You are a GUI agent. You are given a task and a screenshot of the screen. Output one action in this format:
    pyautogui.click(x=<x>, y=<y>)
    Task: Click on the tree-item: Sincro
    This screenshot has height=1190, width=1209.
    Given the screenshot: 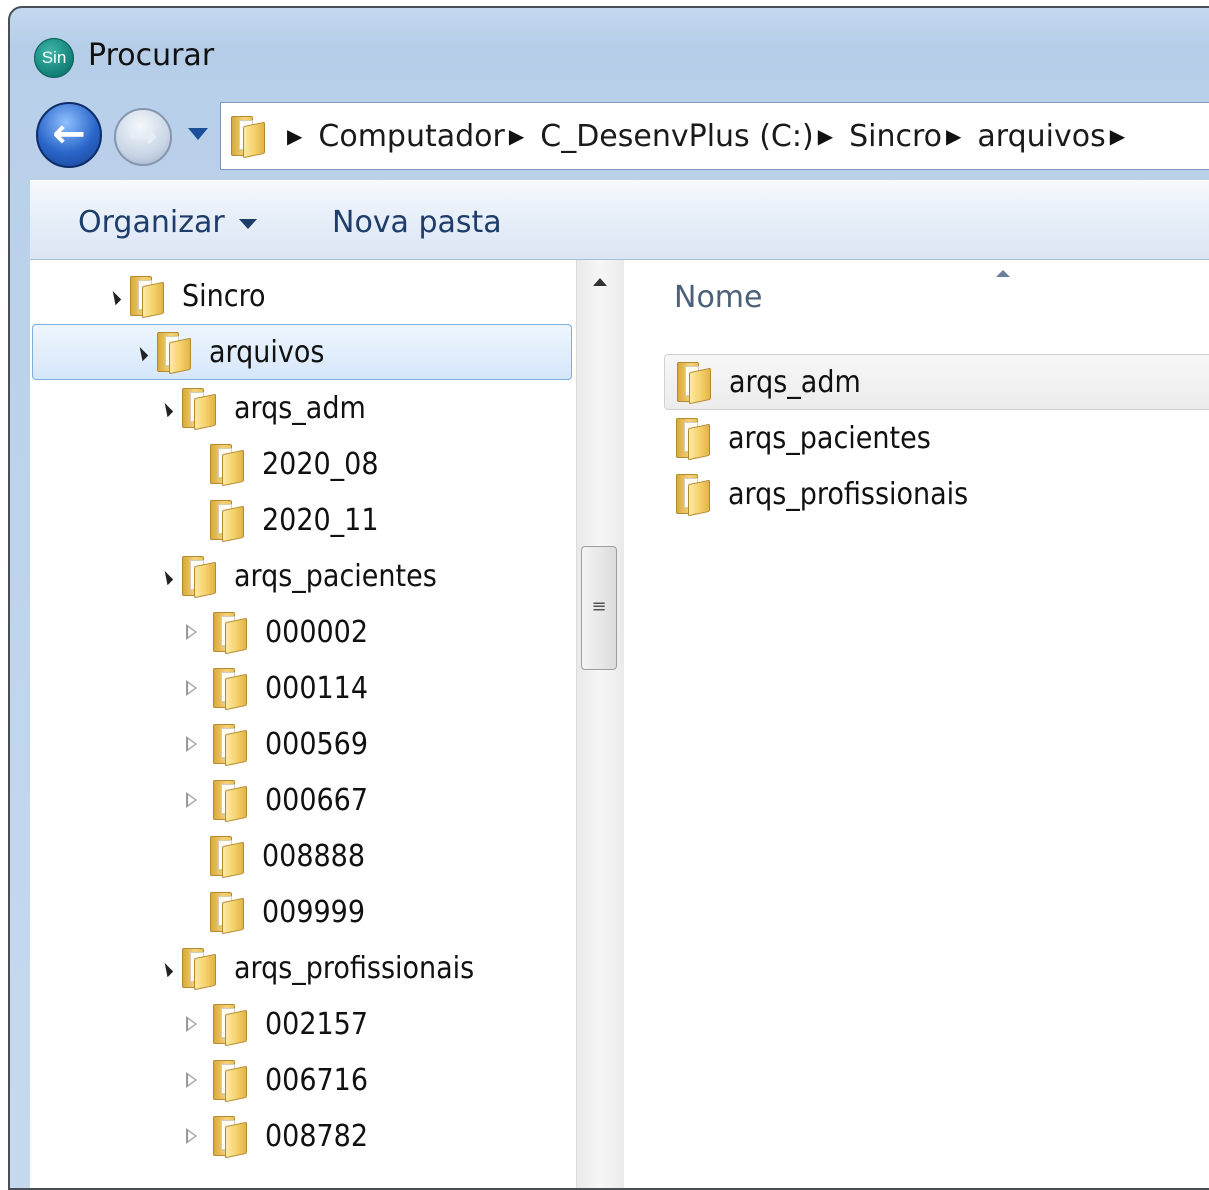 What is the action you would take?
    pyautogui.click(x=303, y=296)
    